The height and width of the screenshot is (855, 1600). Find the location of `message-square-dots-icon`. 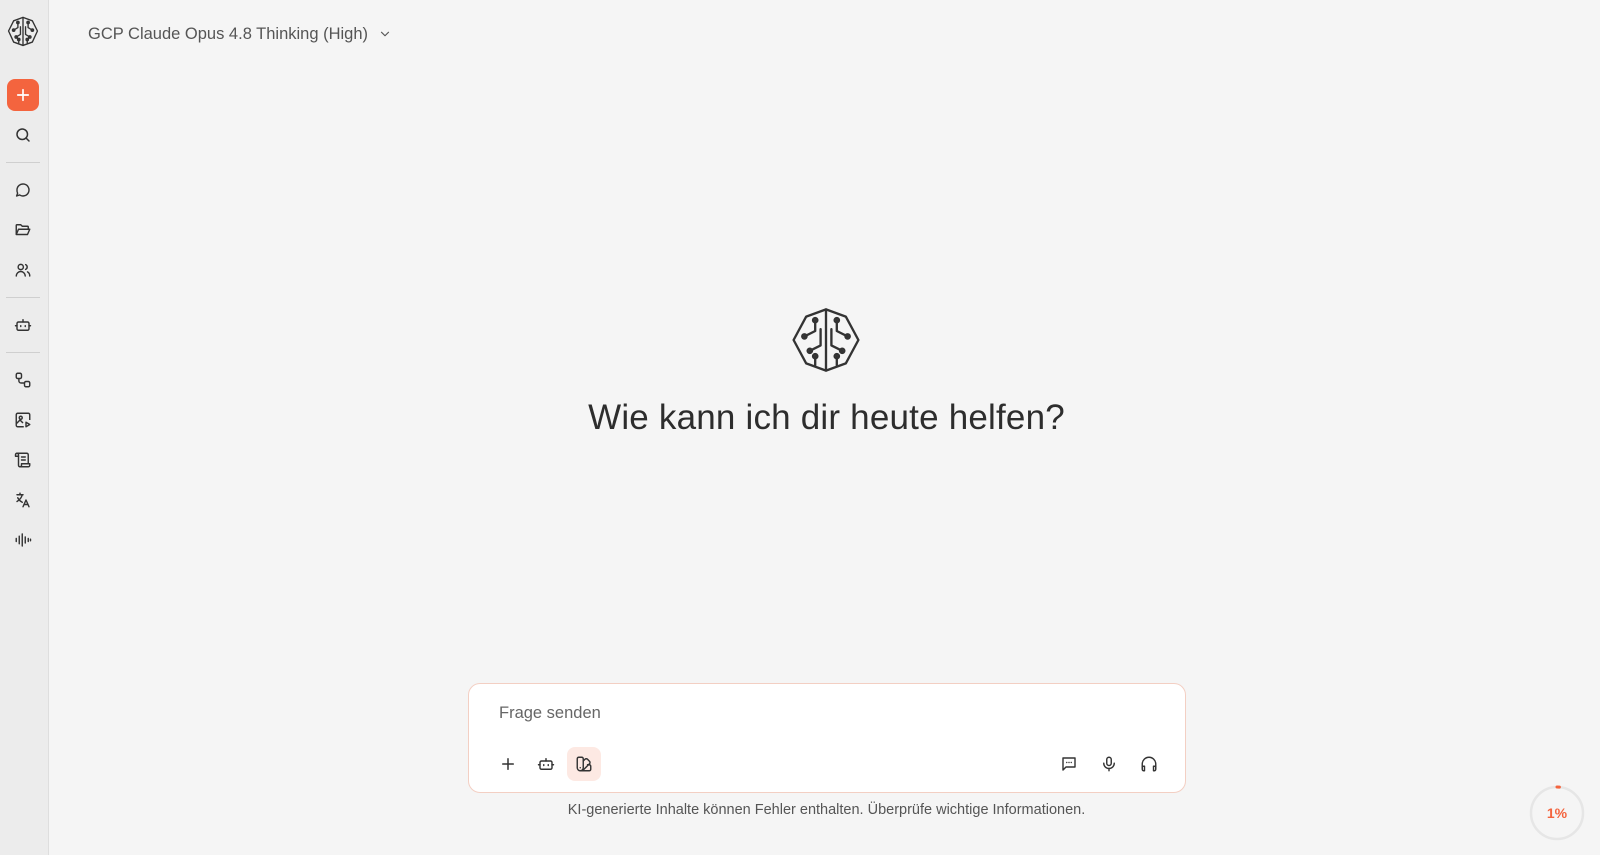

message-square-dots-icon is located at coordinates (1069, 764).